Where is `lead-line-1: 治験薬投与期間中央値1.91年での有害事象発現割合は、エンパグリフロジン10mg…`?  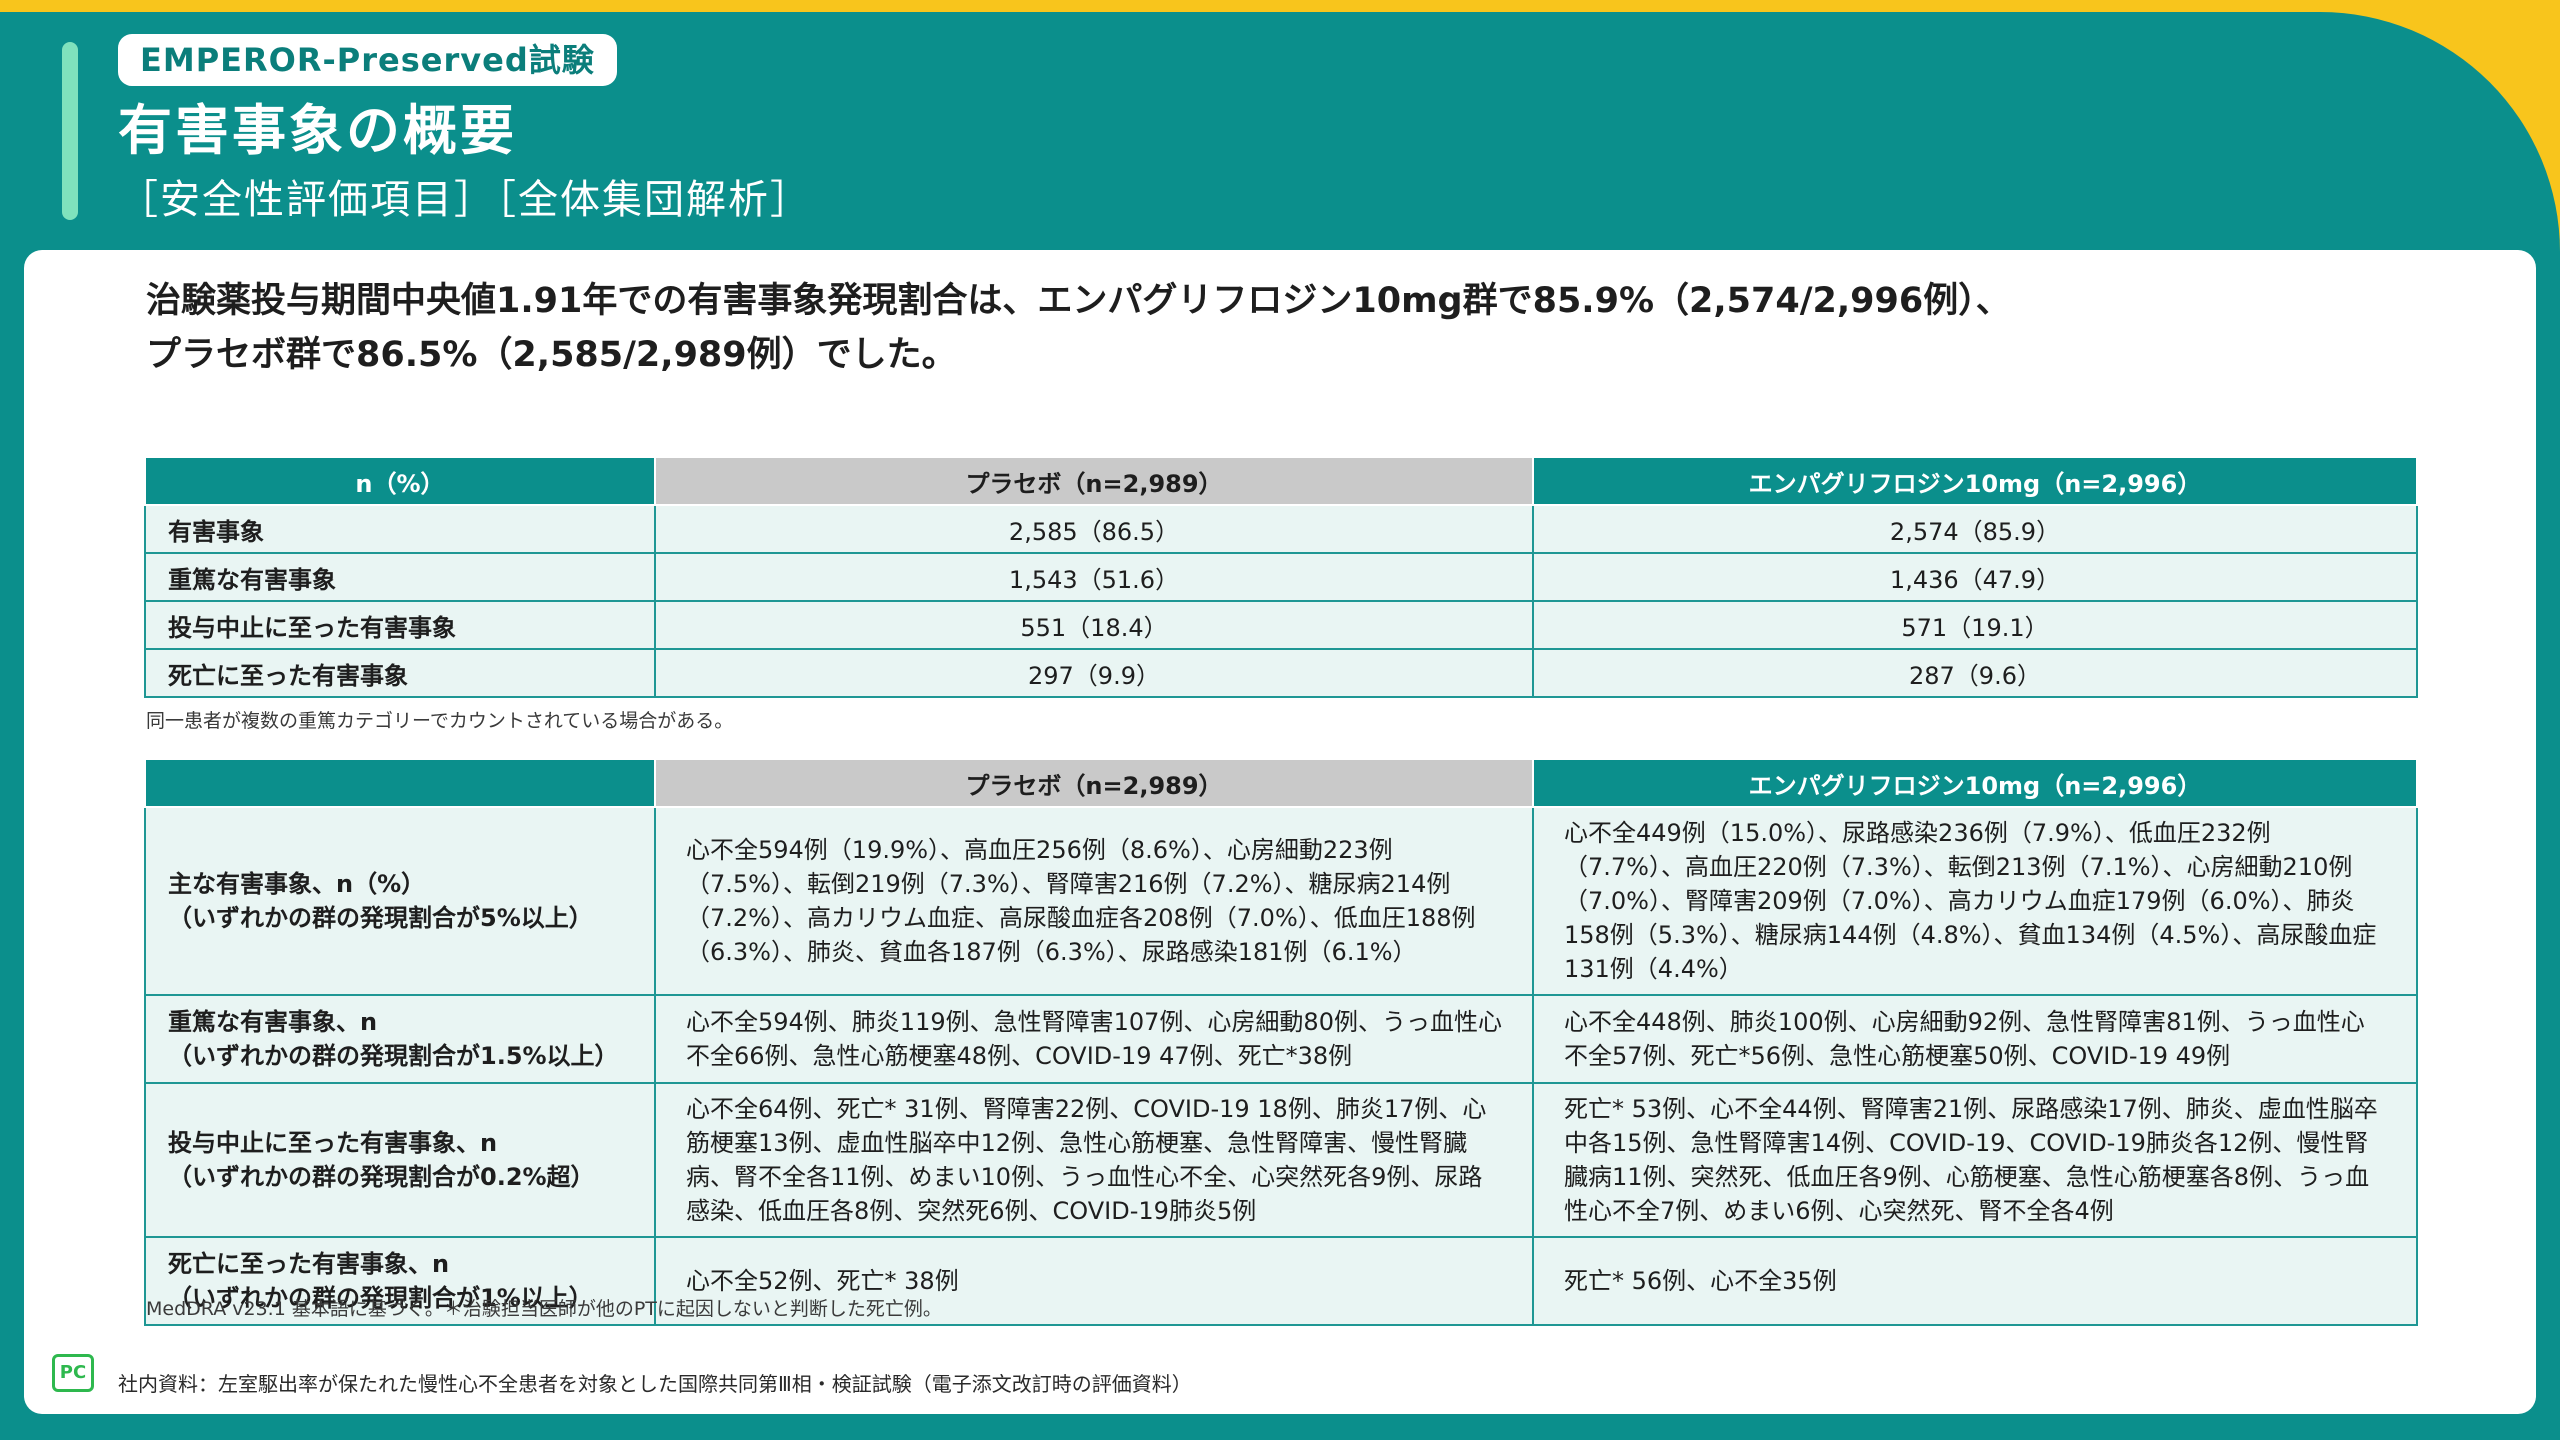
lead-line-1: 治験薬投与期間中央値1.91年での有害事象発現割合は、エンパグリフロジン10mg… is located at coordinates (1078, 301).